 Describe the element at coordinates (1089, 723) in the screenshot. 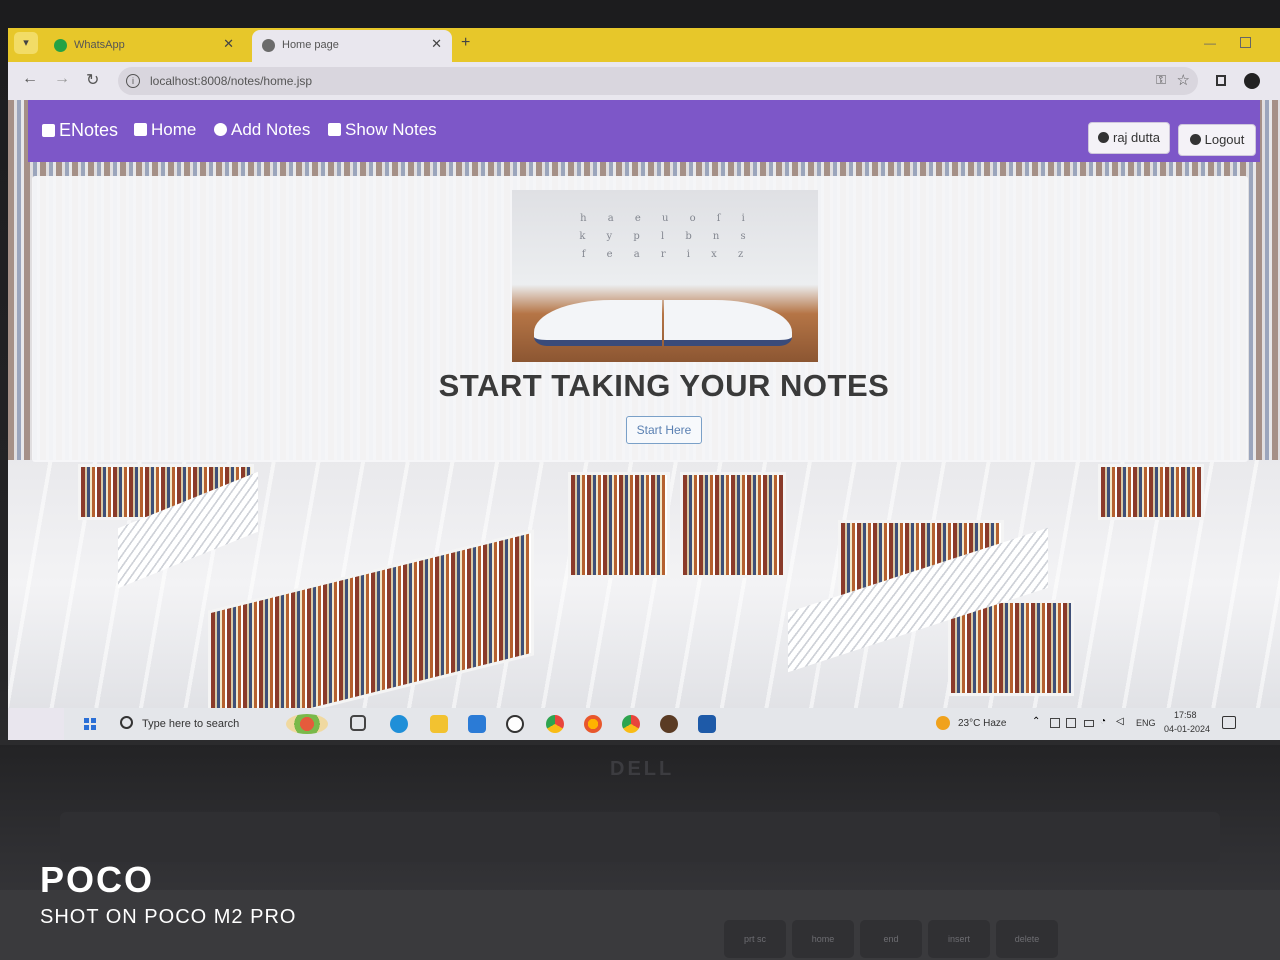

I see `battery-icon` at that location.